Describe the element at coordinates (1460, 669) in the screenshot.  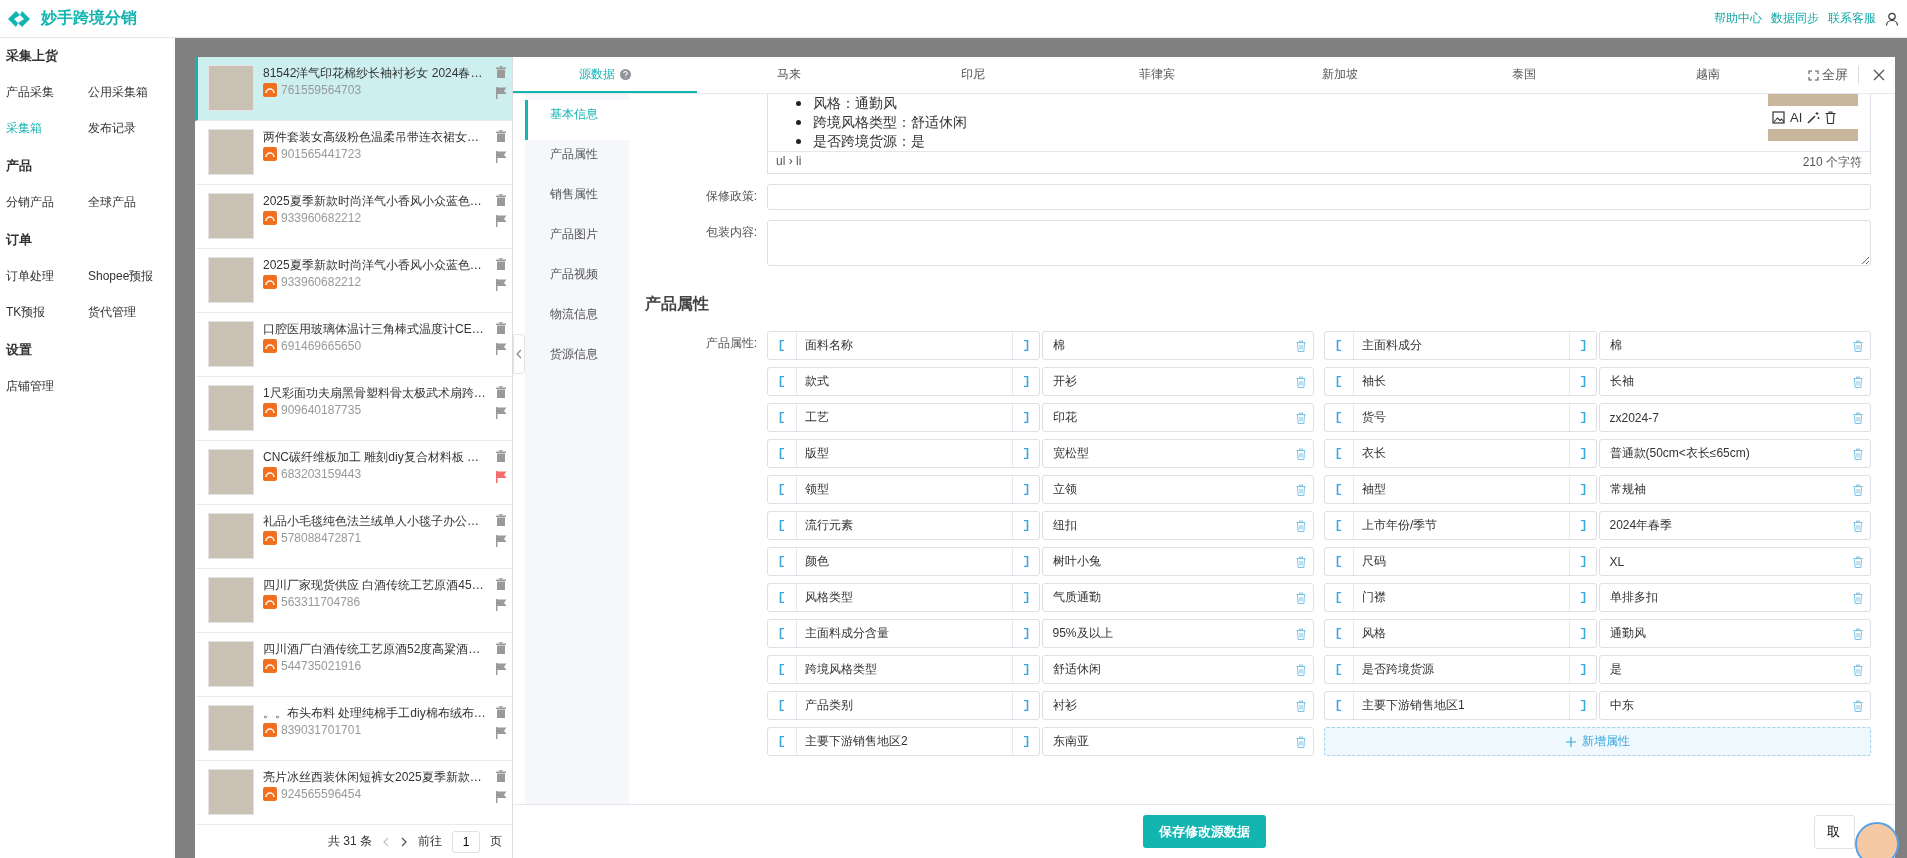
I see `attribute-name-field: 是否跨境货源` at that location.